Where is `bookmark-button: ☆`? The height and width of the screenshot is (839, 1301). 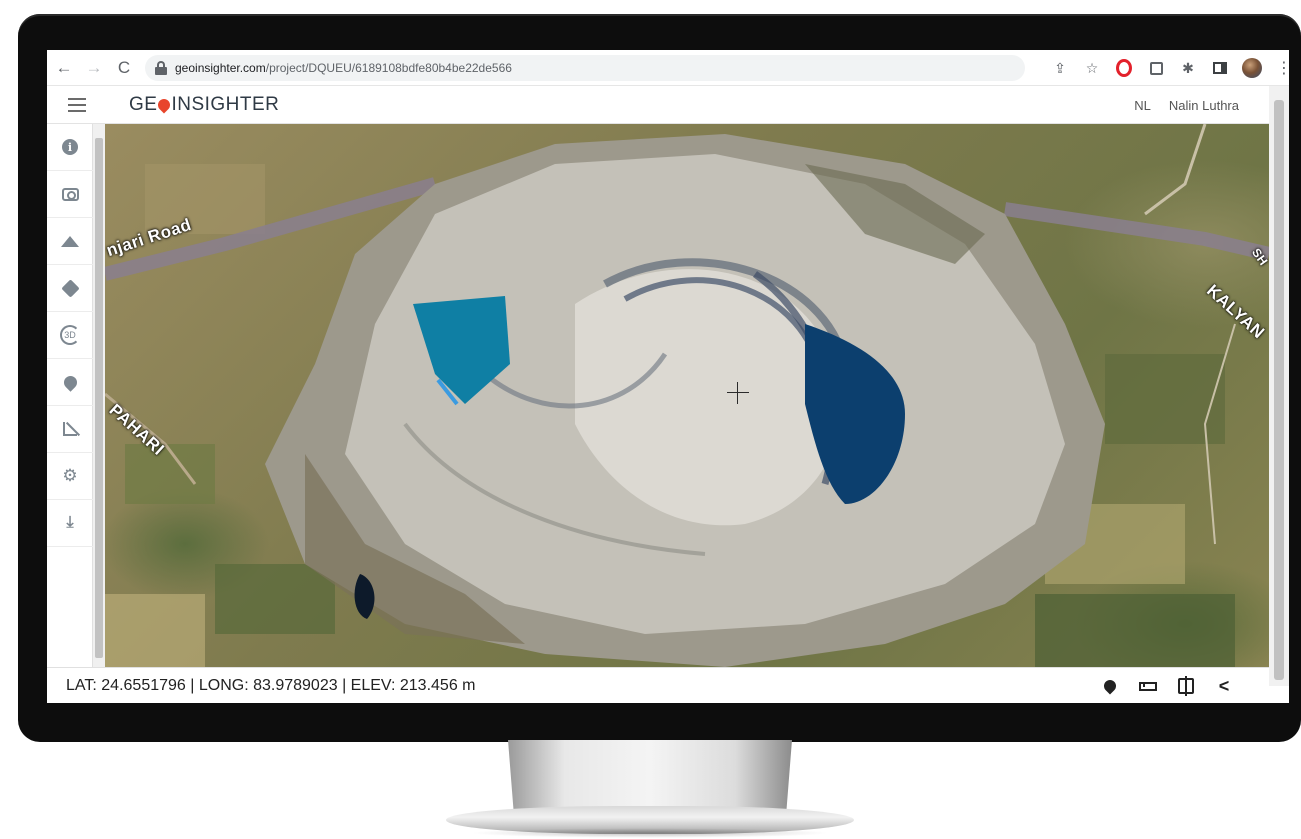 bookmark-button: ☆ is located at coordinates (1092, 68).